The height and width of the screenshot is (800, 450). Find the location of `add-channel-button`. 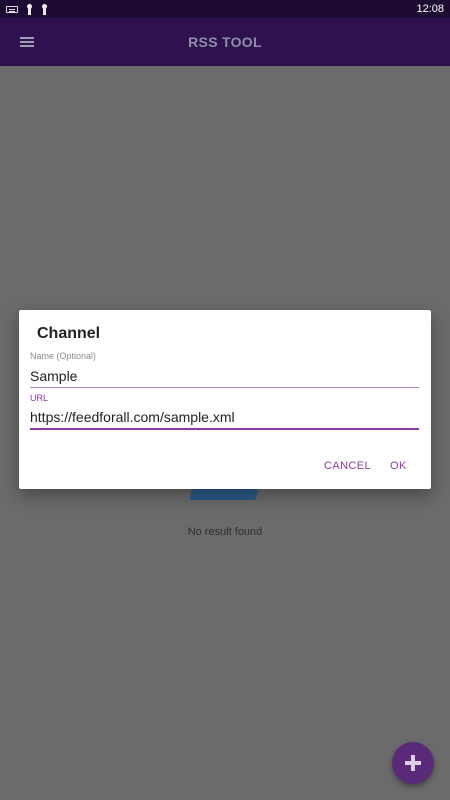

add-channel-button is located at coordinates (413, 763).